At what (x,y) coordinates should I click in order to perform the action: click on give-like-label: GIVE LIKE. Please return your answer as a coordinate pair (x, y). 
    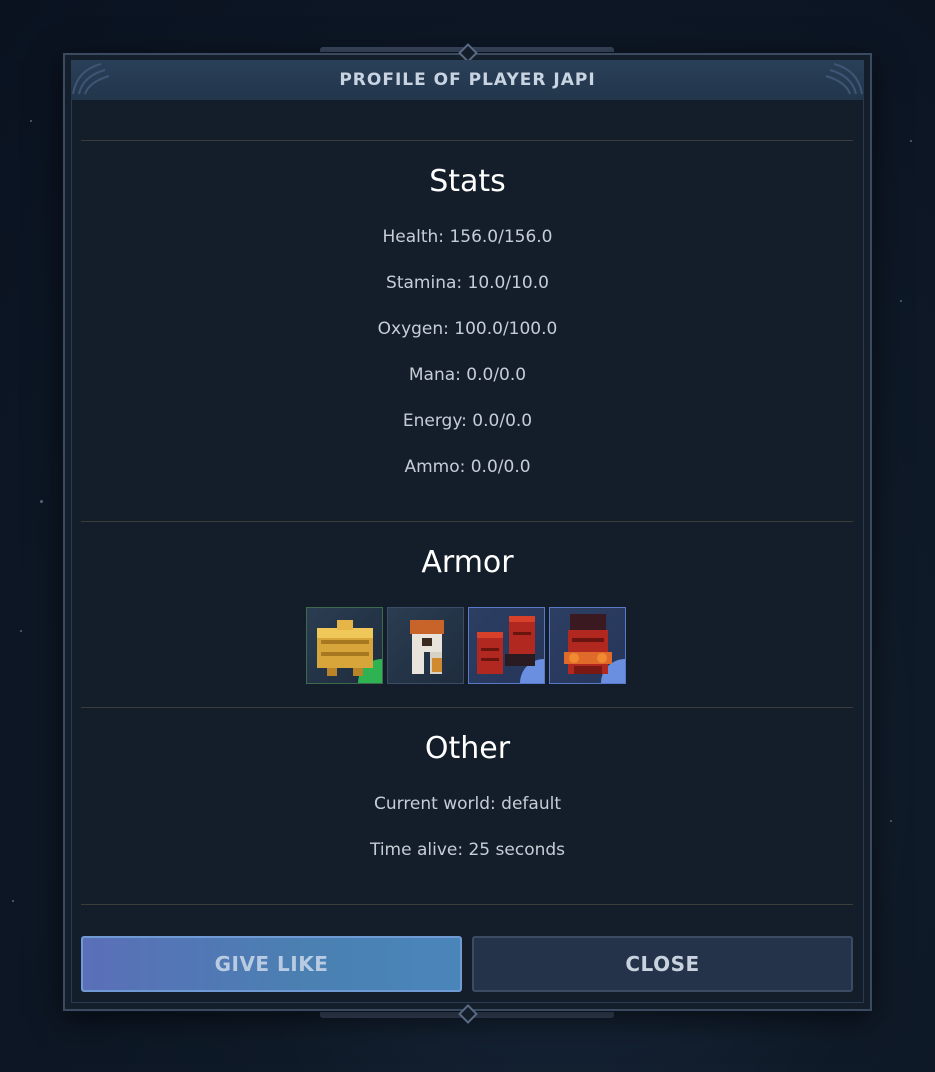
    Looking at the image, I should click on (271, 964).